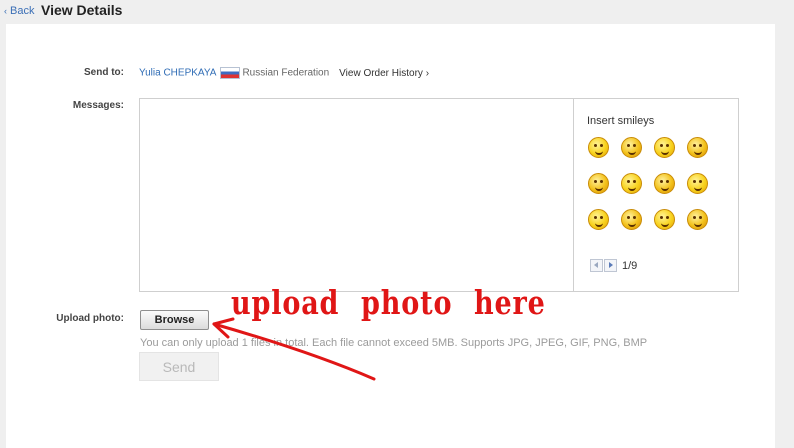 Image resolution: width=794 pixels, height=448 pixels. What do you see at coordinates (664, 219) in the screenshot?
I see `shy-icon` at bounding box center [664, 219].